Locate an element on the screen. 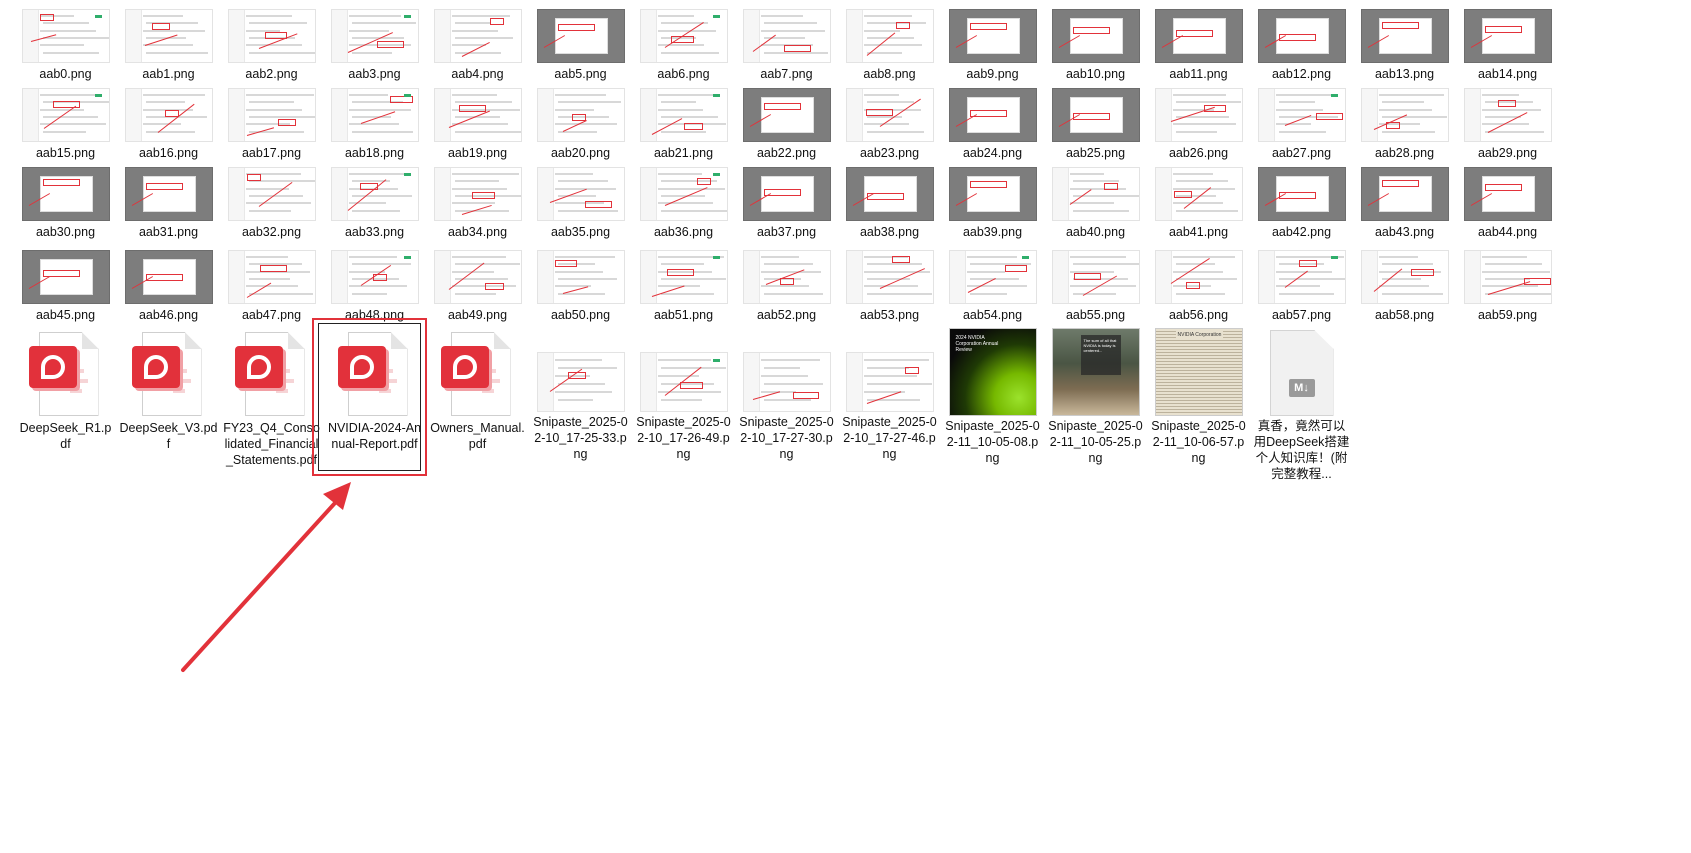  annotation-arrow is located at coordinates (266, 577).